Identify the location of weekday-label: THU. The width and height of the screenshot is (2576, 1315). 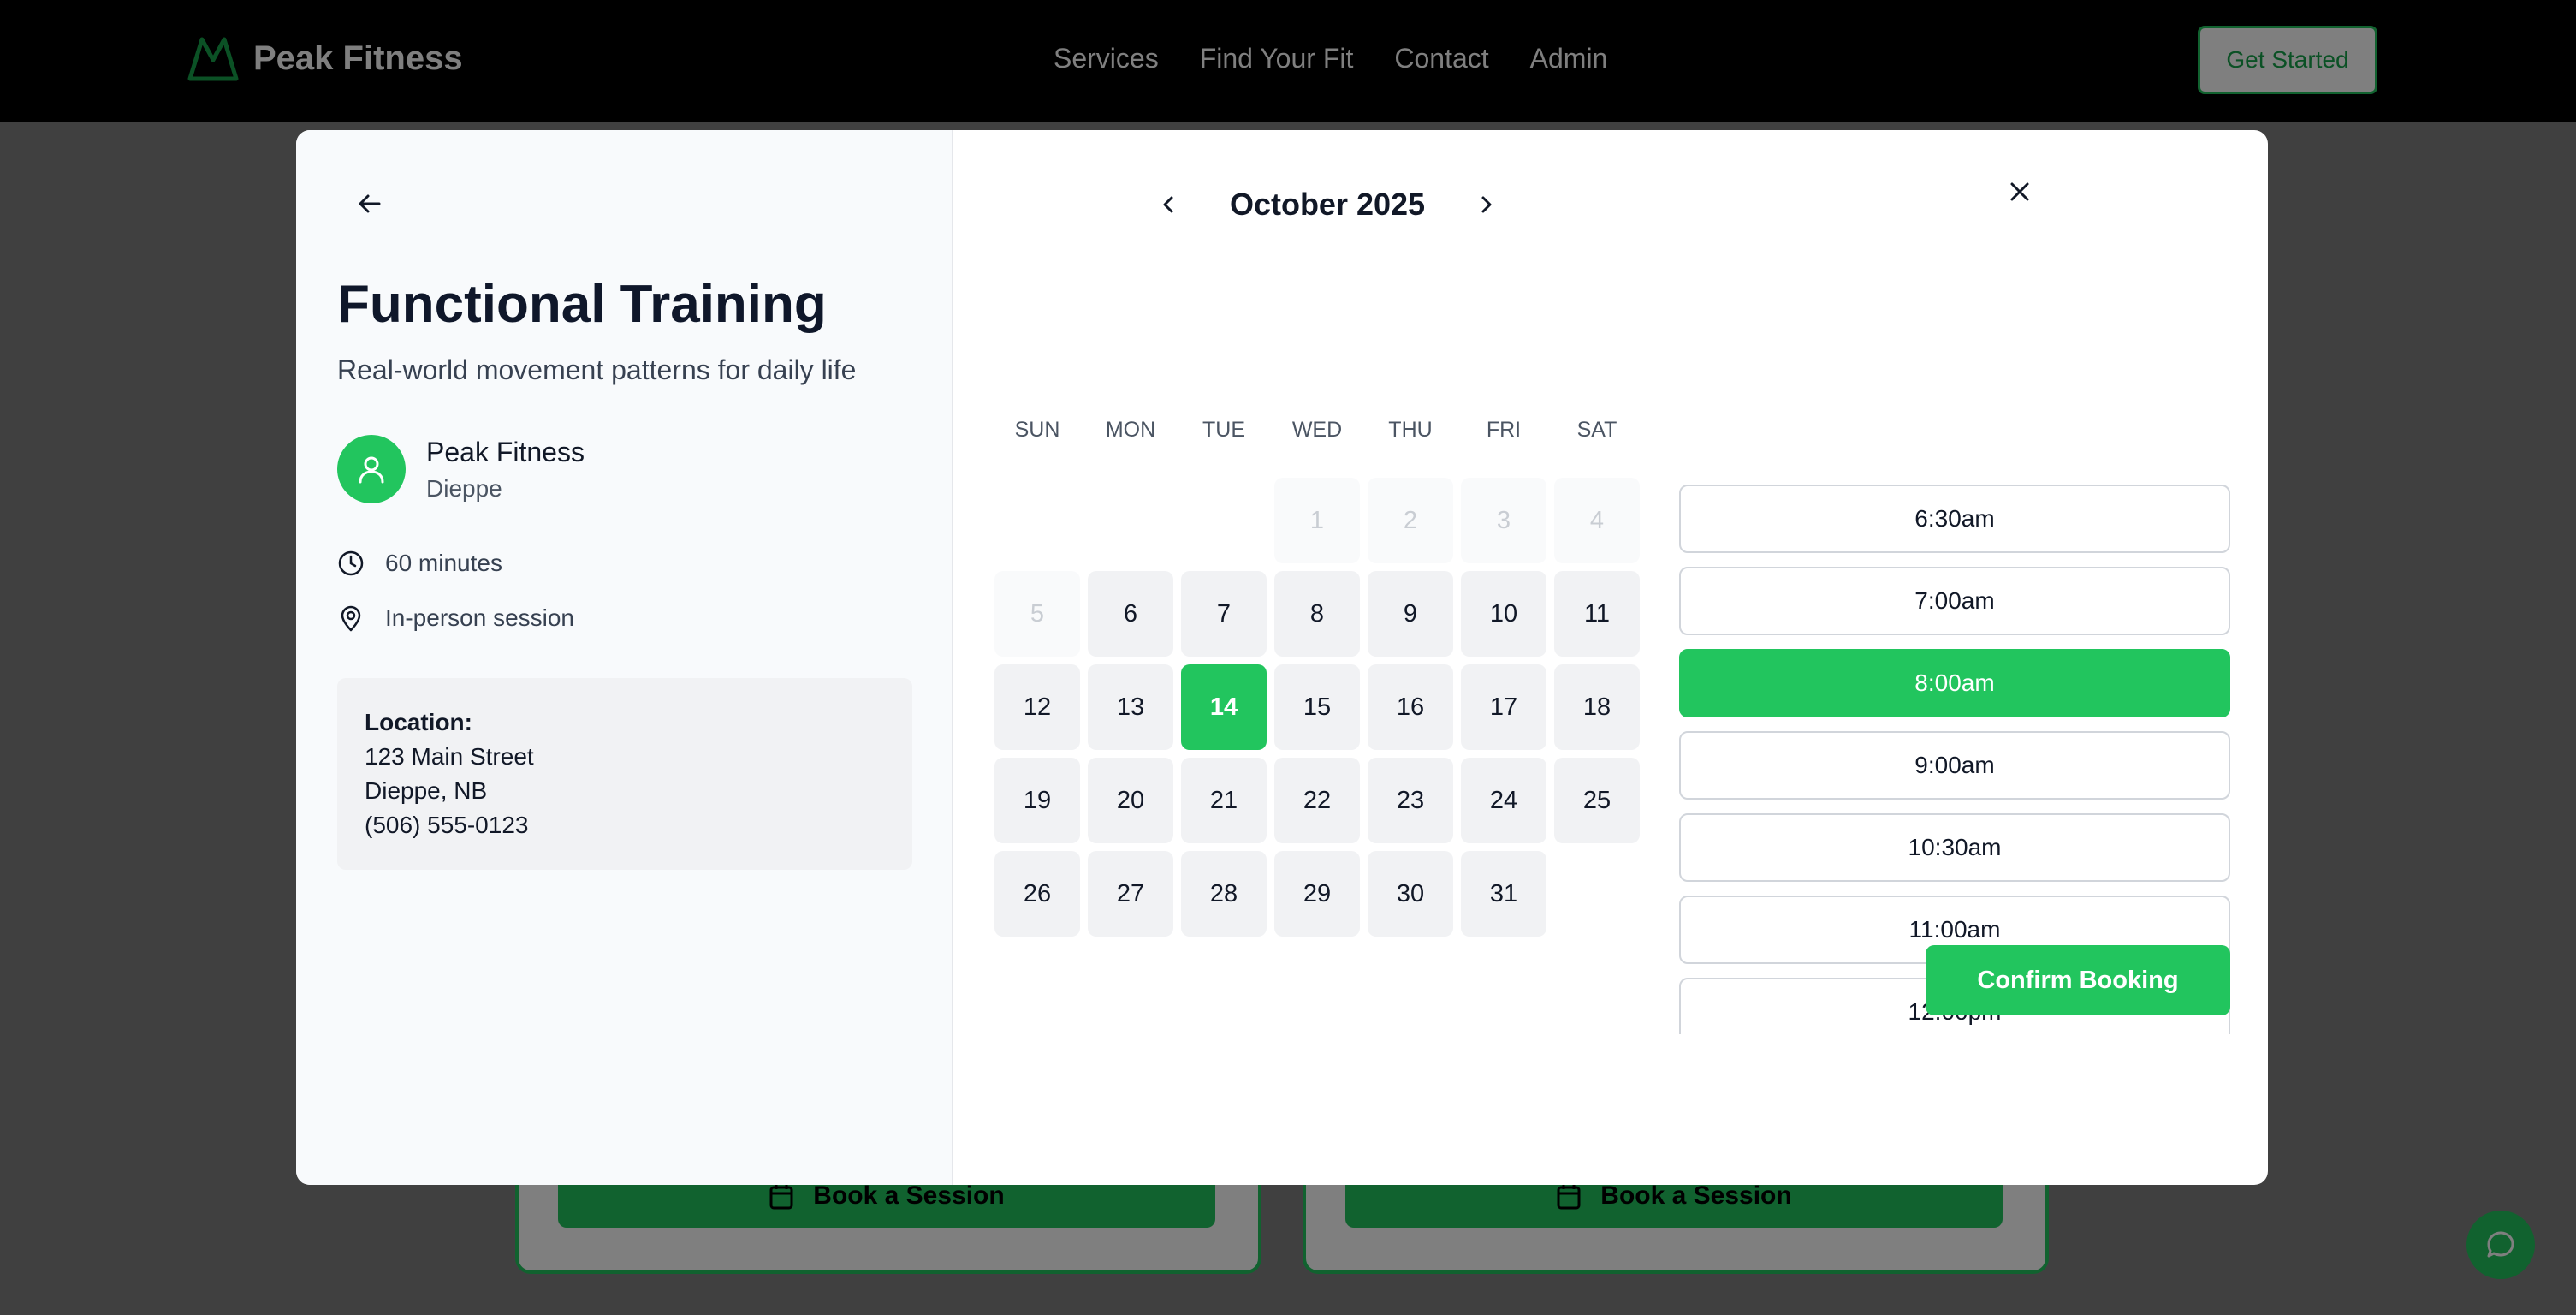
(1410, 430).